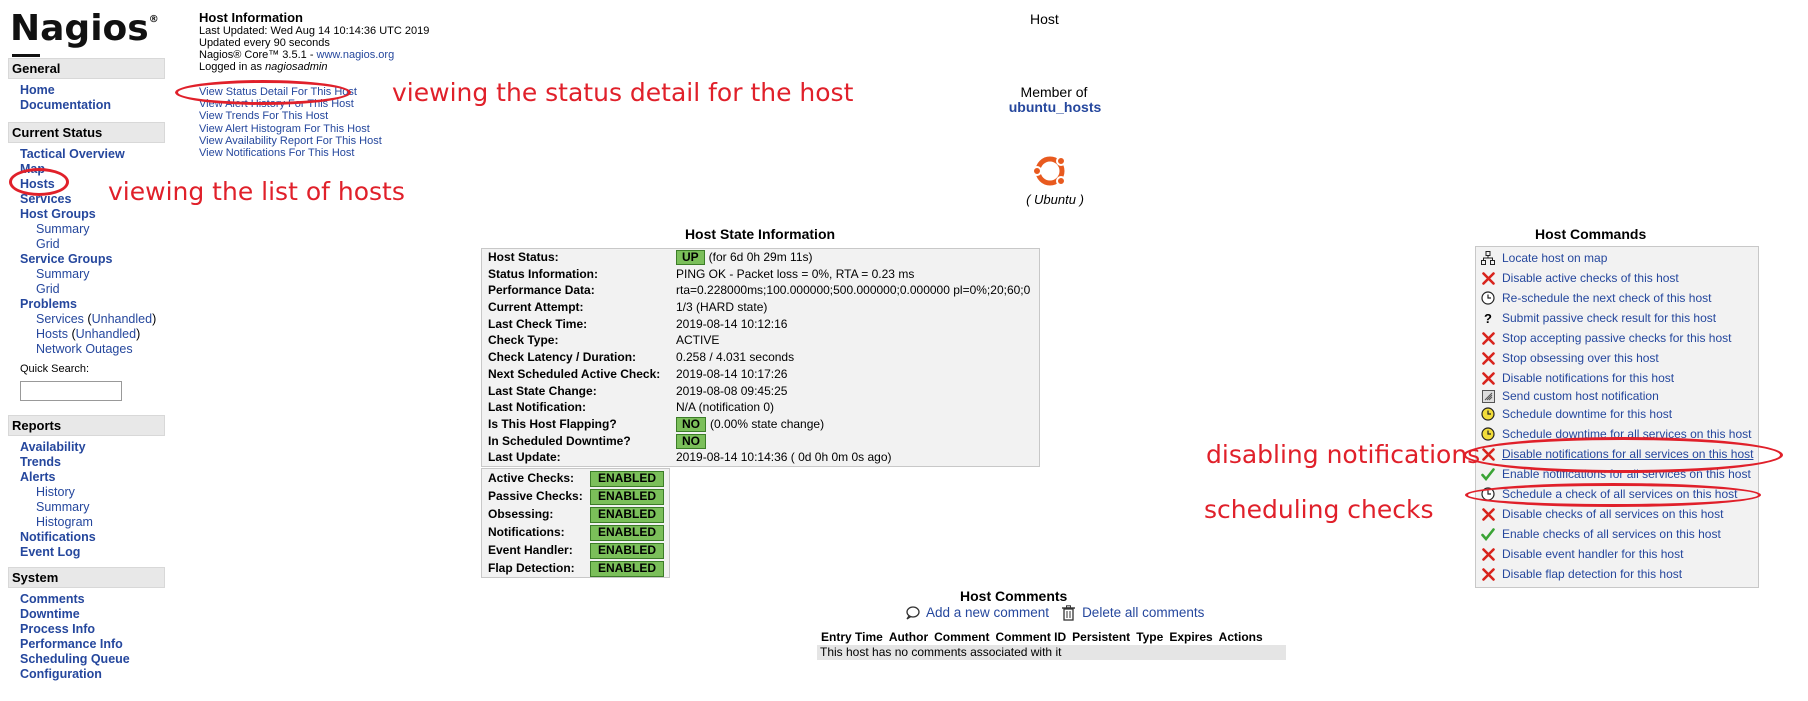 The width and height of the screenshot is (1808, 701). Describe the element at coordinates (1014, 596) in the screenshot. I see `host-comments-title: Host Comments` at that location.